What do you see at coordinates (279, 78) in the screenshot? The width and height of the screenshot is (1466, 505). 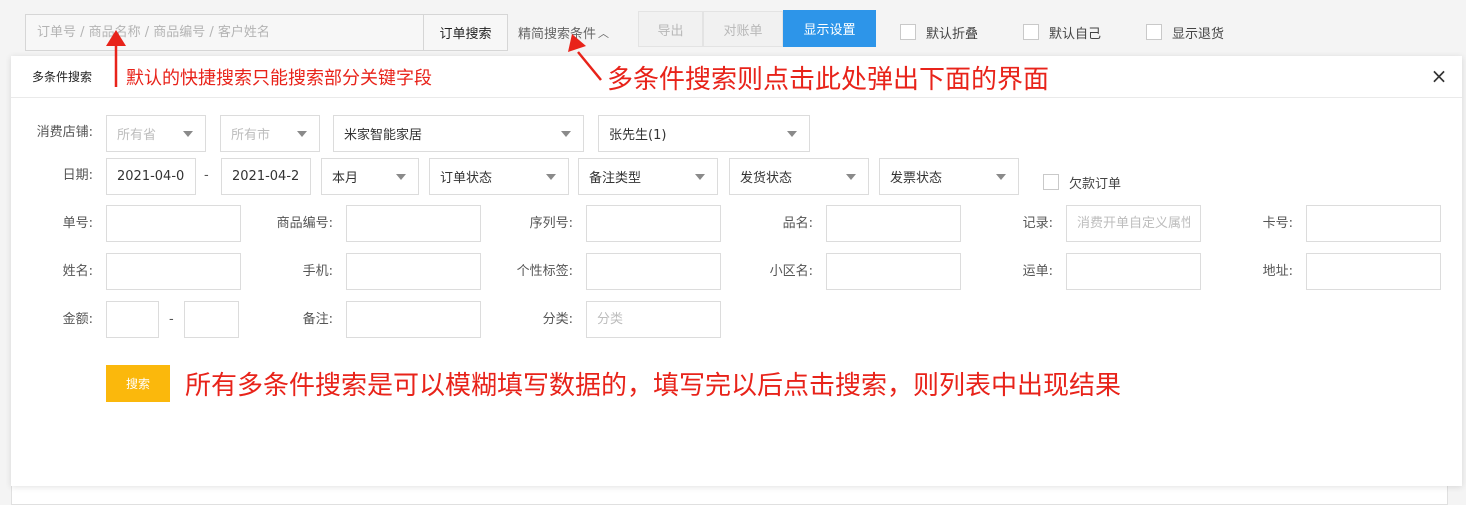 I see `quick-search-annotation: 默认的快捷搜索只能搜索部分关键字段` at bounding box center [279, 78].